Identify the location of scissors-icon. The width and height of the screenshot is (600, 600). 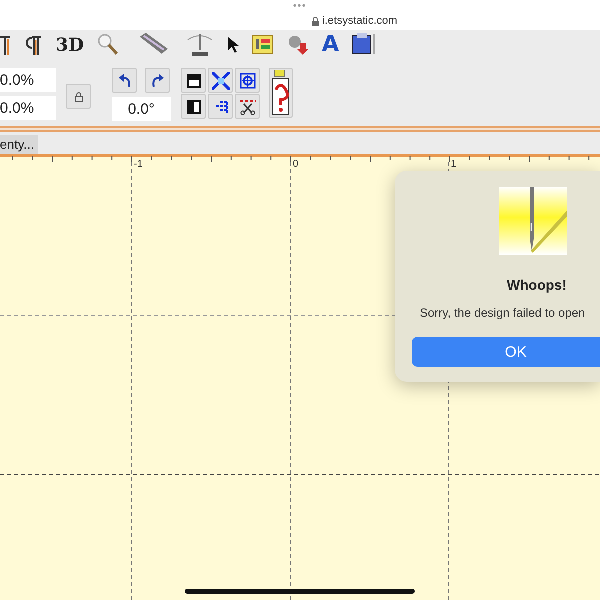
(248, 106).